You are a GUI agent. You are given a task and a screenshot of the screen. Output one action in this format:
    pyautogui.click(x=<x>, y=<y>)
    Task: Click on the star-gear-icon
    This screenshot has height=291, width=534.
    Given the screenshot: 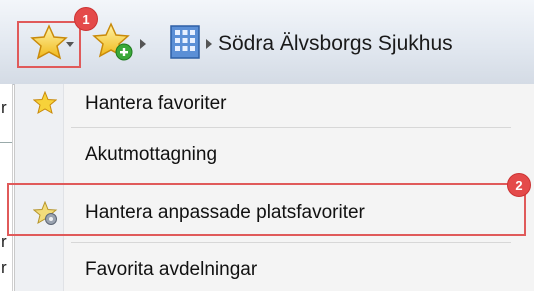 What is the action you would take?
    pyautogui.click(x=45, y=216)
    